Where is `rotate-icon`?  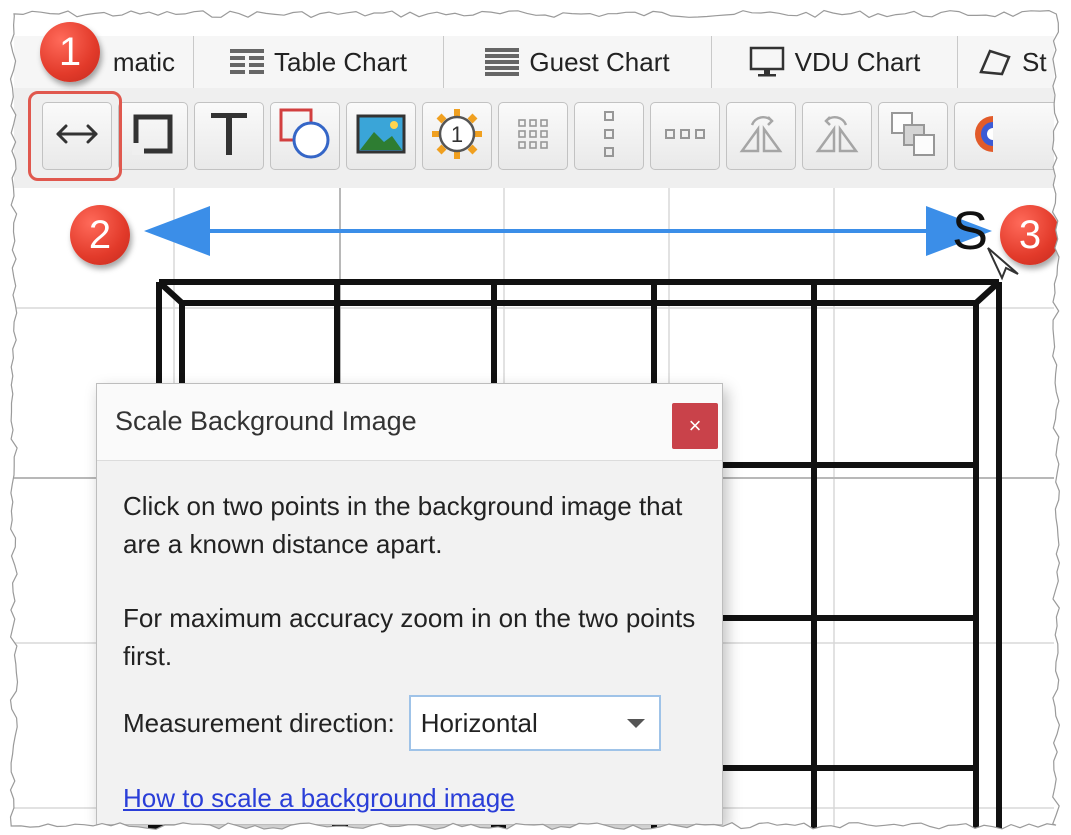 rotate-icon is located at coordinates (761, 136).